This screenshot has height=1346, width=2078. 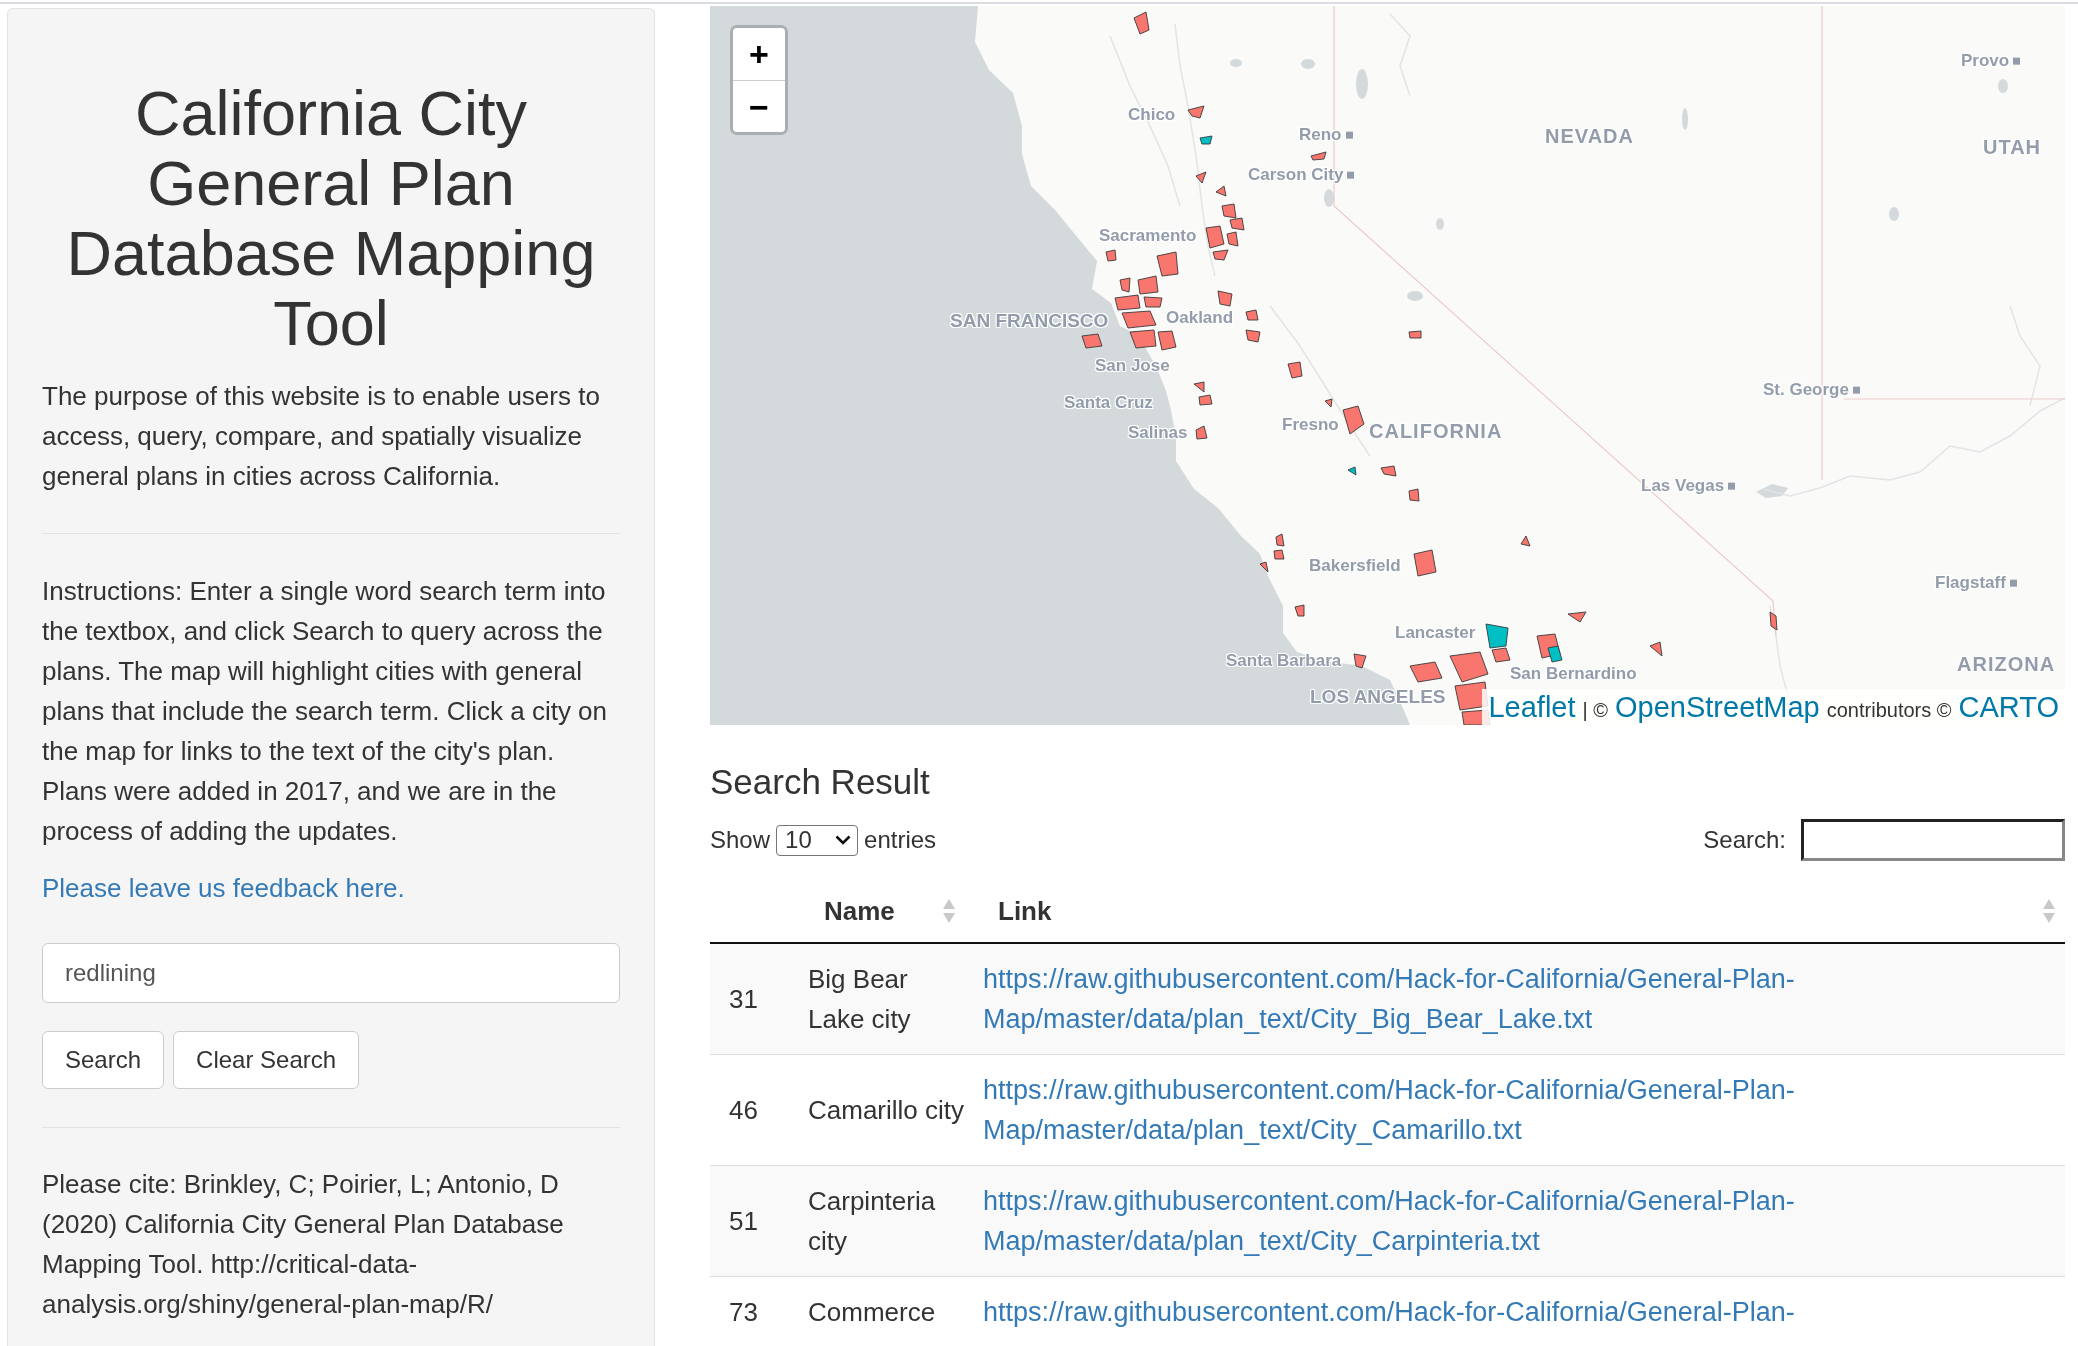 What do you see at coordinates (1519, 1221) in the screenshot?
I see `plan-link: https://raw.githubusercontent.com/Hack-for-California/General-Plan-Map/master/data/plan_text/City_Carpinteria.txt` at bounding box center [1519, 1221].